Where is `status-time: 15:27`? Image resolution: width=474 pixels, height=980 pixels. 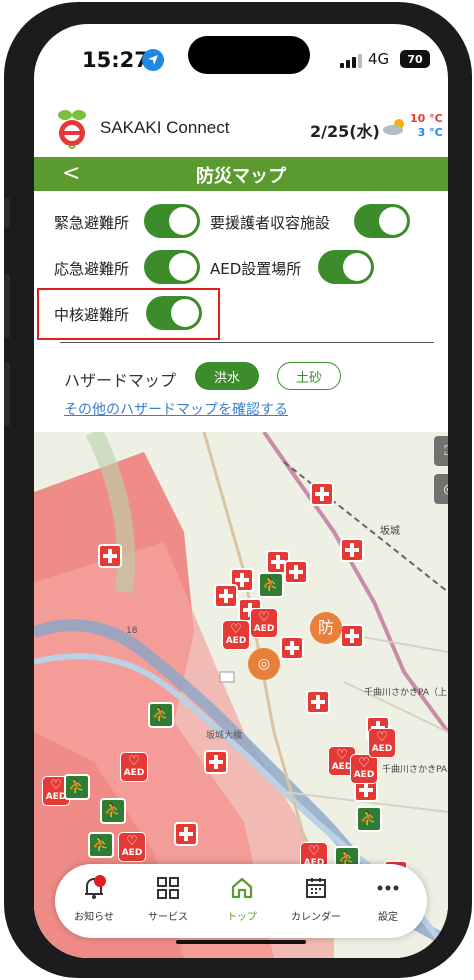
status-time: 15:27 is located at coordinates (115, 60).